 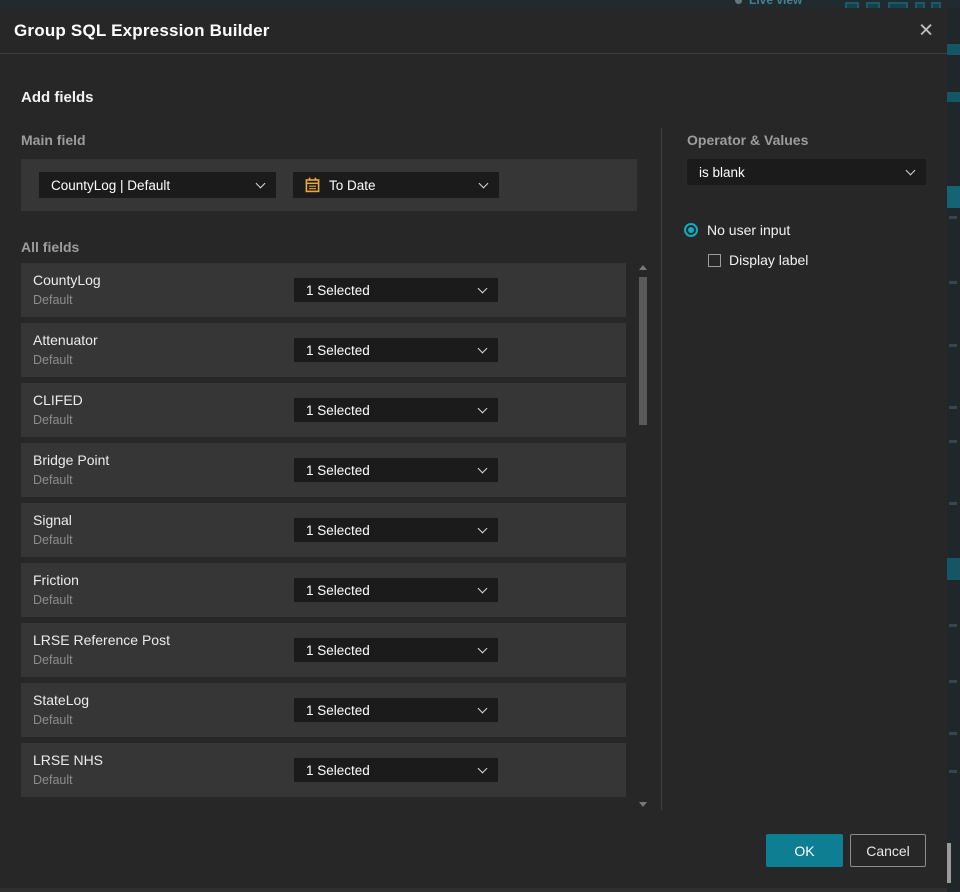 I want to click on checkbox-unchecked-icon, so click(x=714, y=260).